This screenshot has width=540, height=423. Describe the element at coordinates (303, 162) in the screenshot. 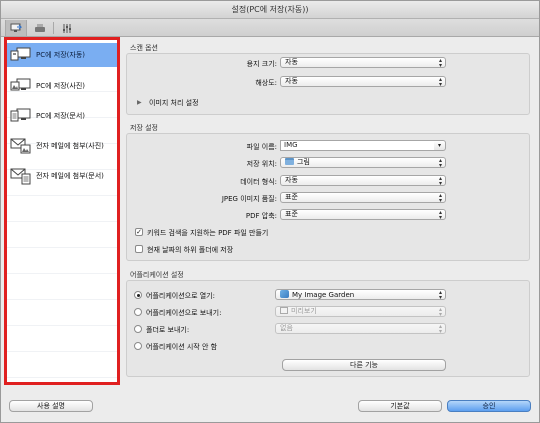

I see `save-in-value: 그림` at that location.